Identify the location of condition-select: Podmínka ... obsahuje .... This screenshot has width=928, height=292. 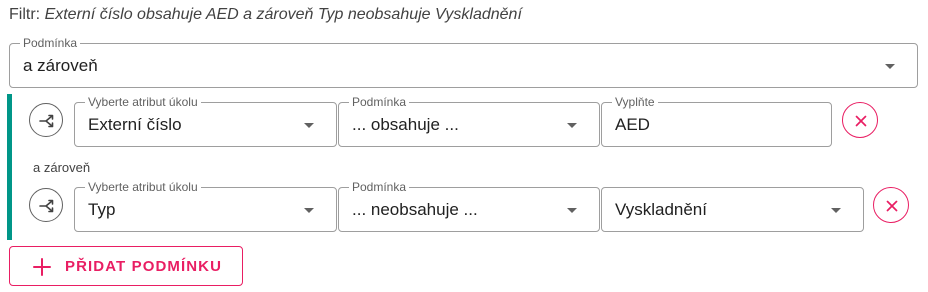
(469, 121).